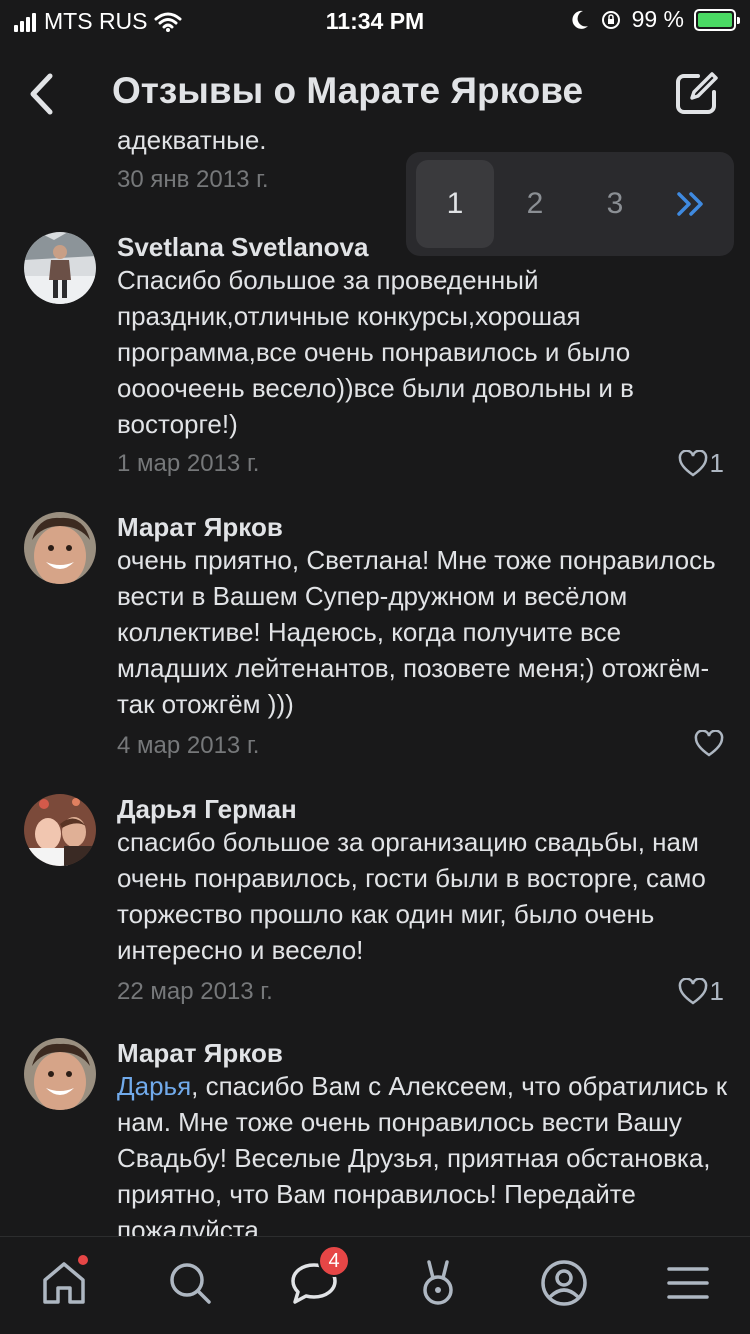 The image size is (750, 1334). What do you see at coordinates (207, 809) in the screenshot?
I see `review-author: Дарья Герман` at bounding box center [207, 809].